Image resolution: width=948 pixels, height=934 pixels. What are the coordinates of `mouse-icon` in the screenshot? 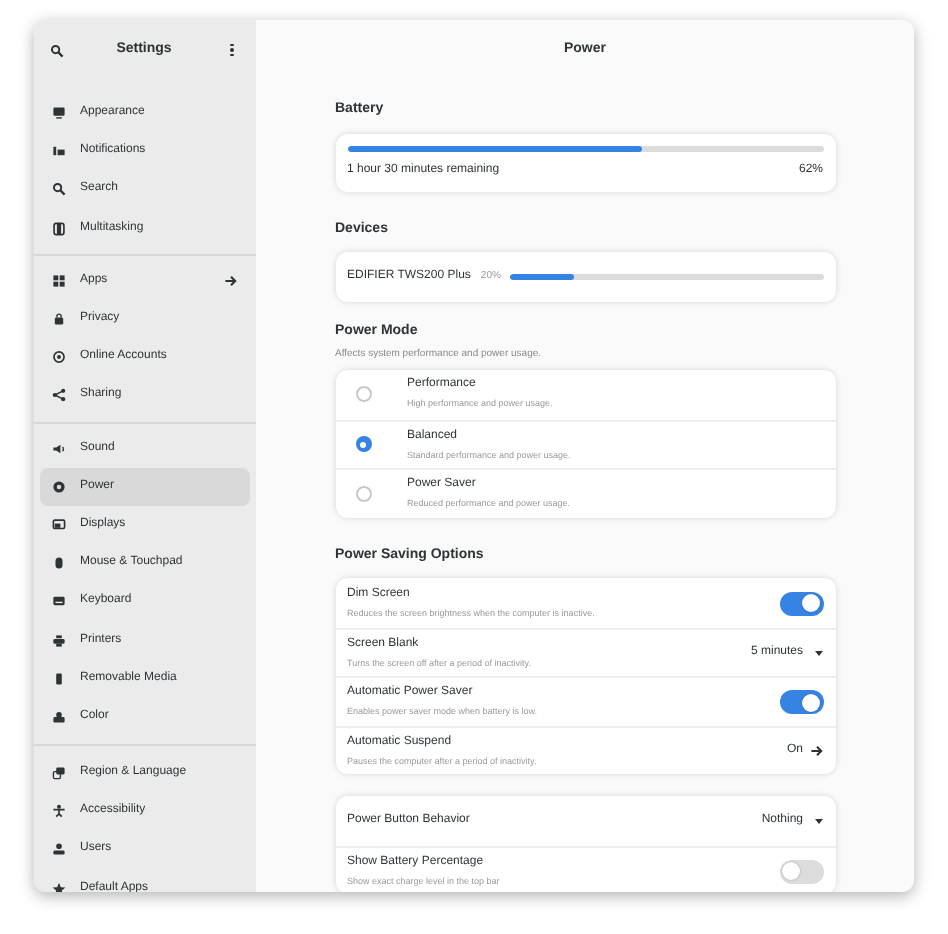 It's located at (59, 563).